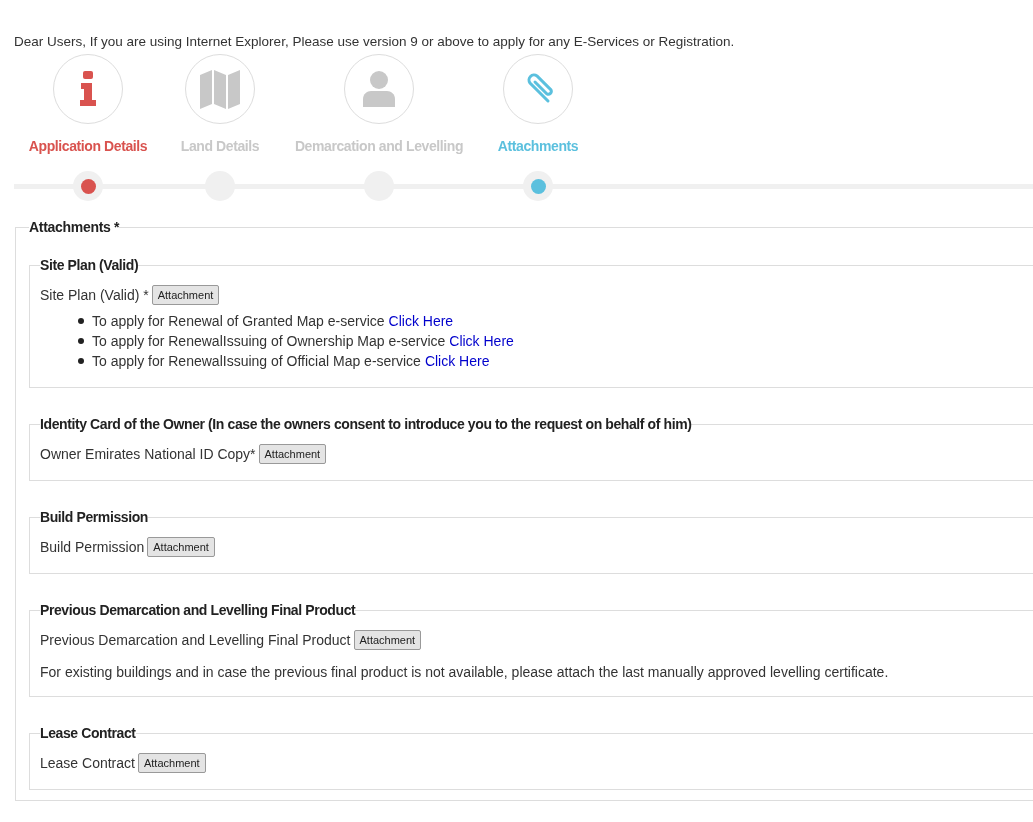  Describe the element at coordinates (148, 454) in the screenshot. I see `field-label: Owner Emirates National ID Copy*` at that location.